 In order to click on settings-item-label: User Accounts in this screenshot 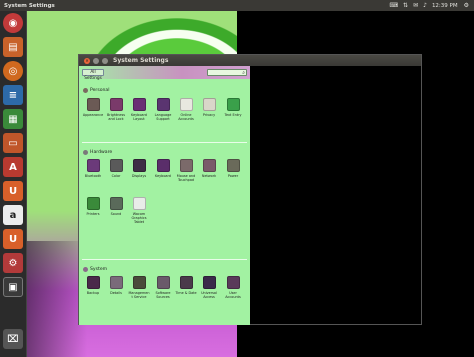, I will do `click(233, 295)`.